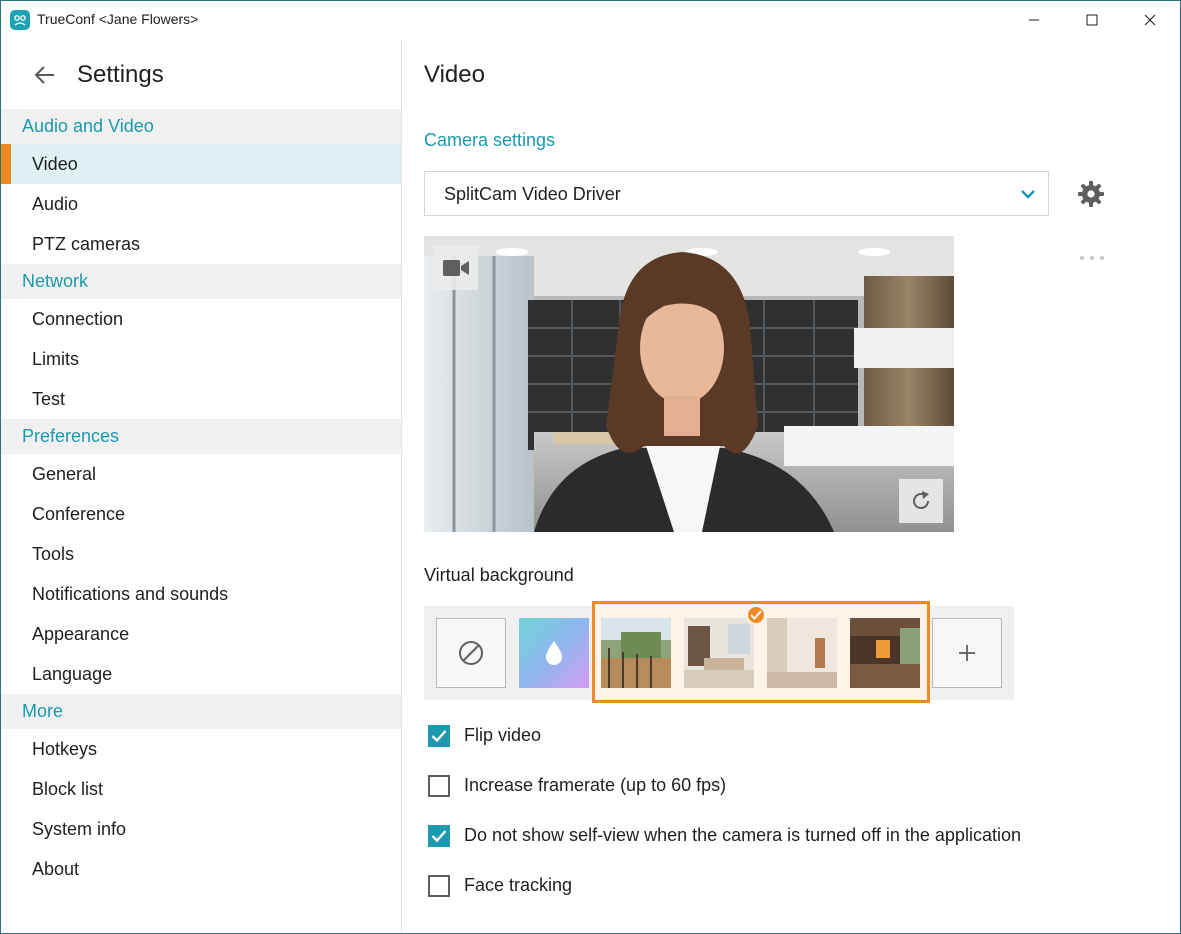 The height and width of the screenshot is (934, 1181). I want to click on maximize-button, so click(1092, 20).